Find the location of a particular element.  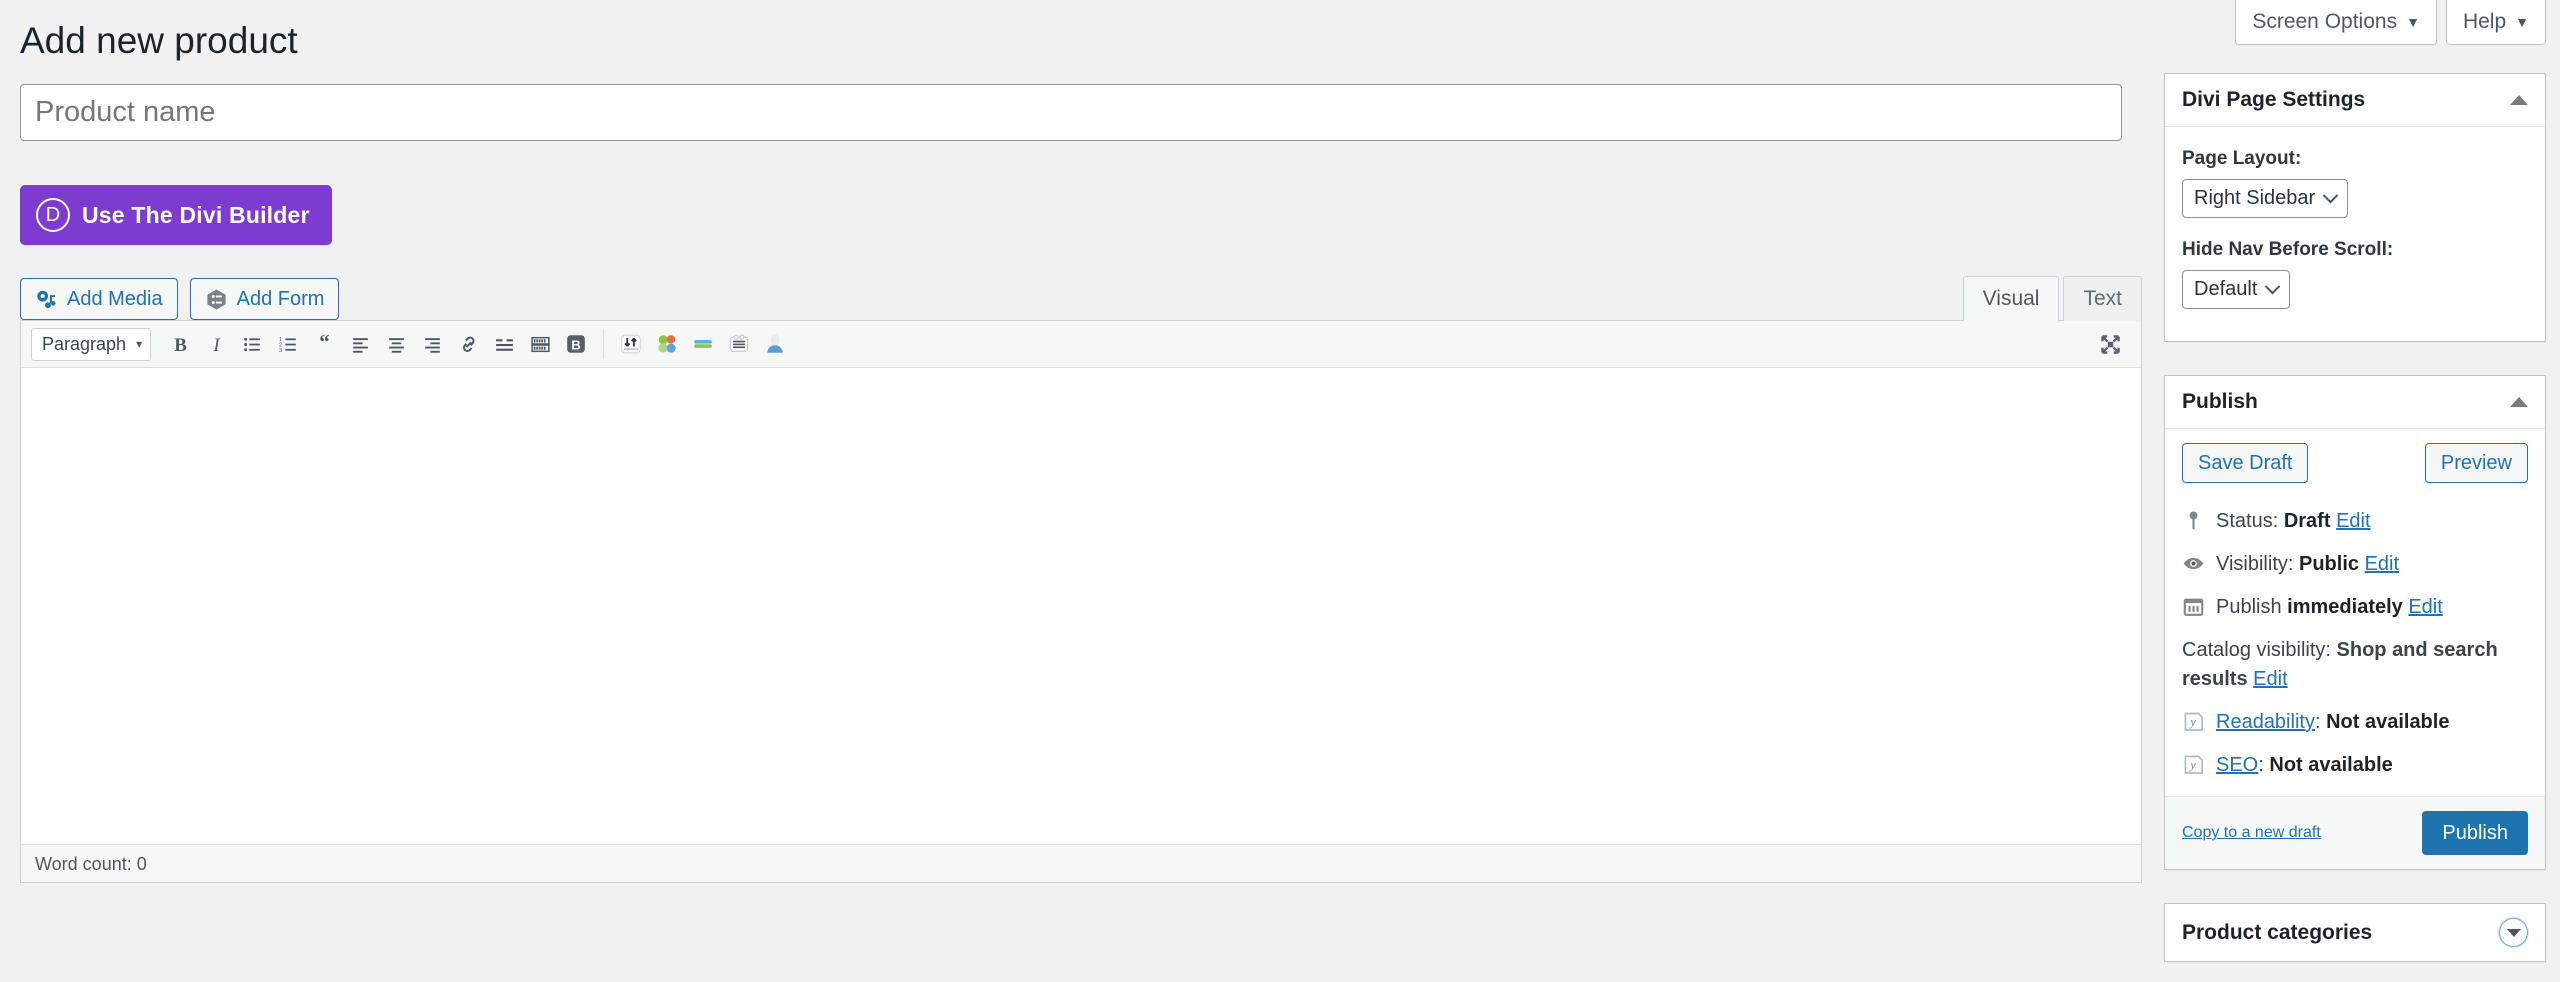

add-media-icon is located at coordinates (46, 299).